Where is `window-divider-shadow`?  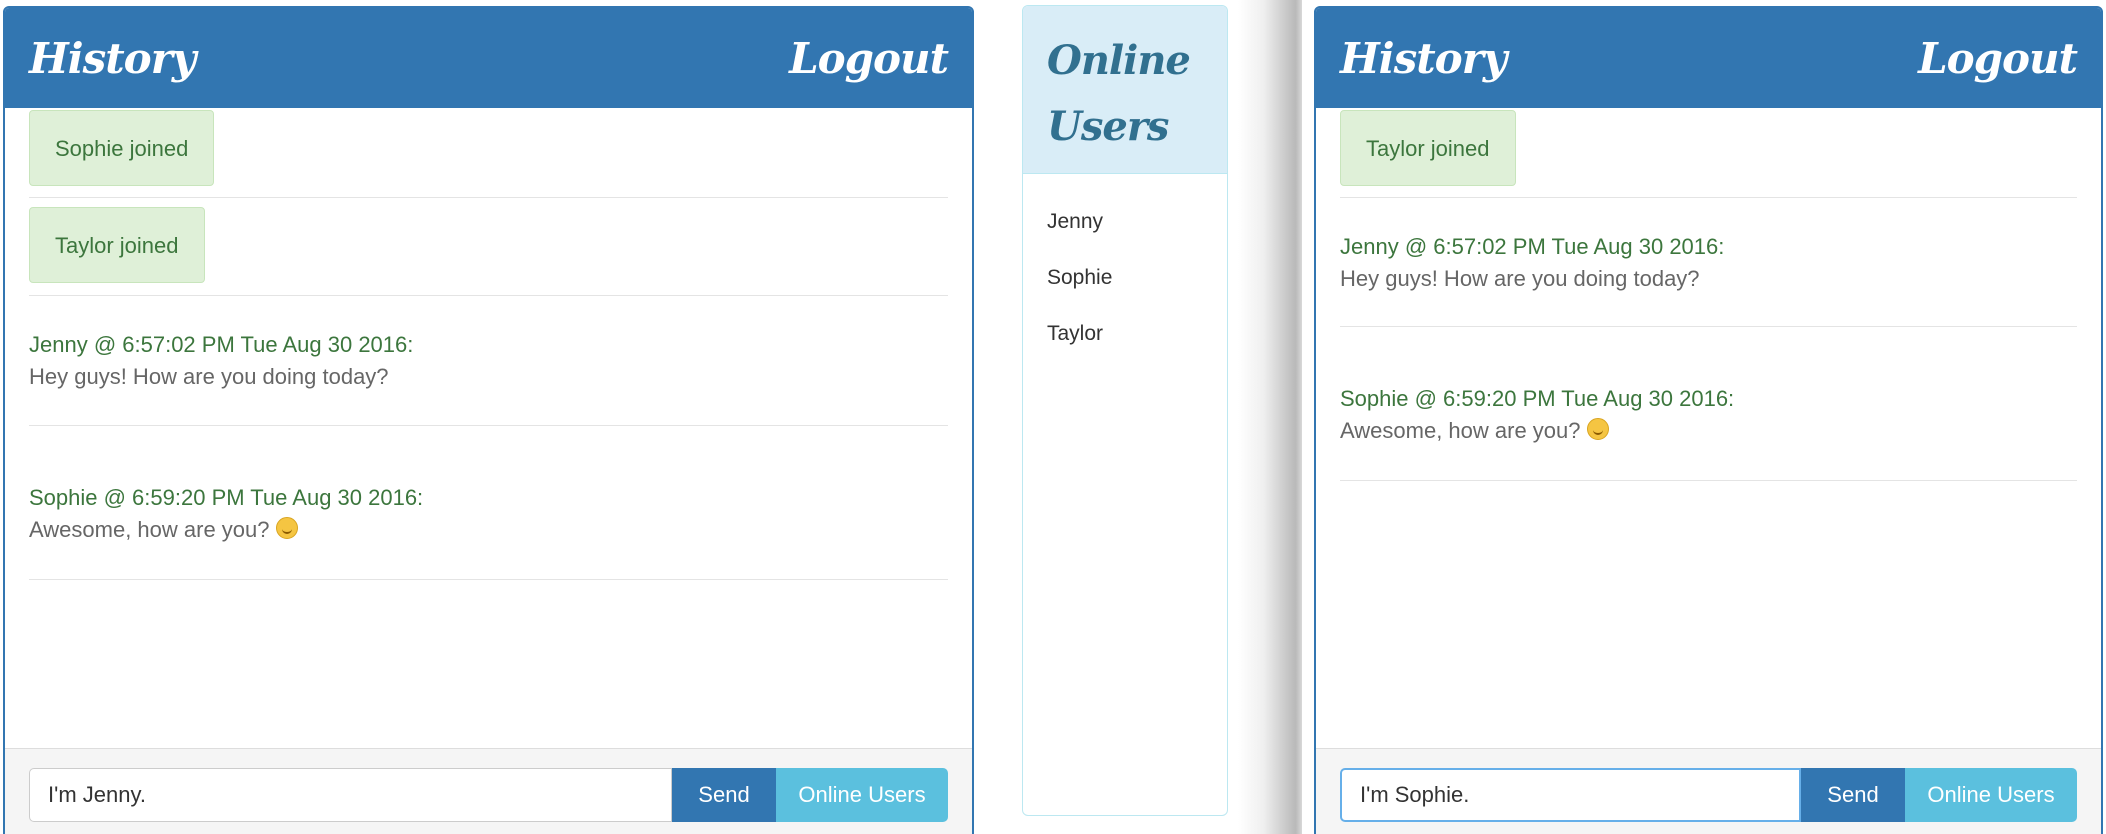 window-divider-shadow is located at coordinates (1270, 417).